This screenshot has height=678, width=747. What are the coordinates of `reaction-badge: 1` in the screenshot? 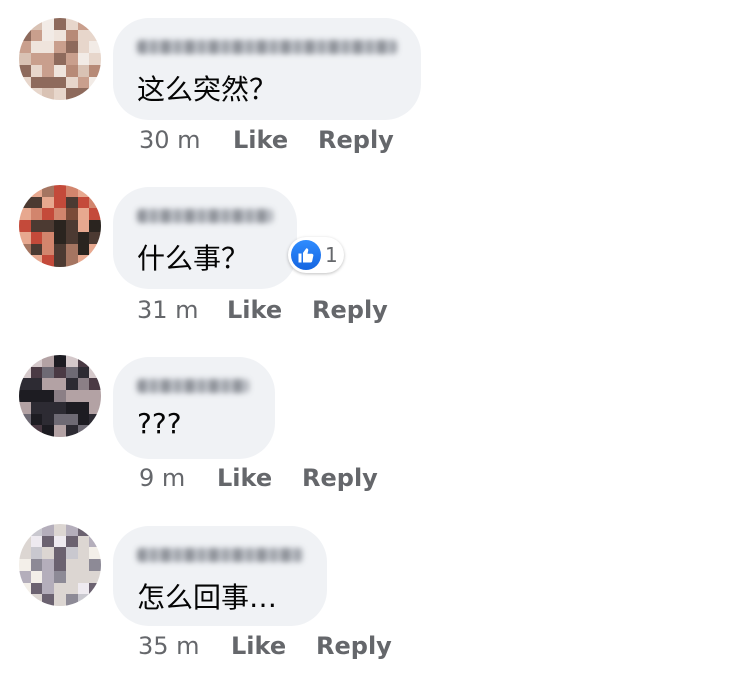 It's located at (316, 255).